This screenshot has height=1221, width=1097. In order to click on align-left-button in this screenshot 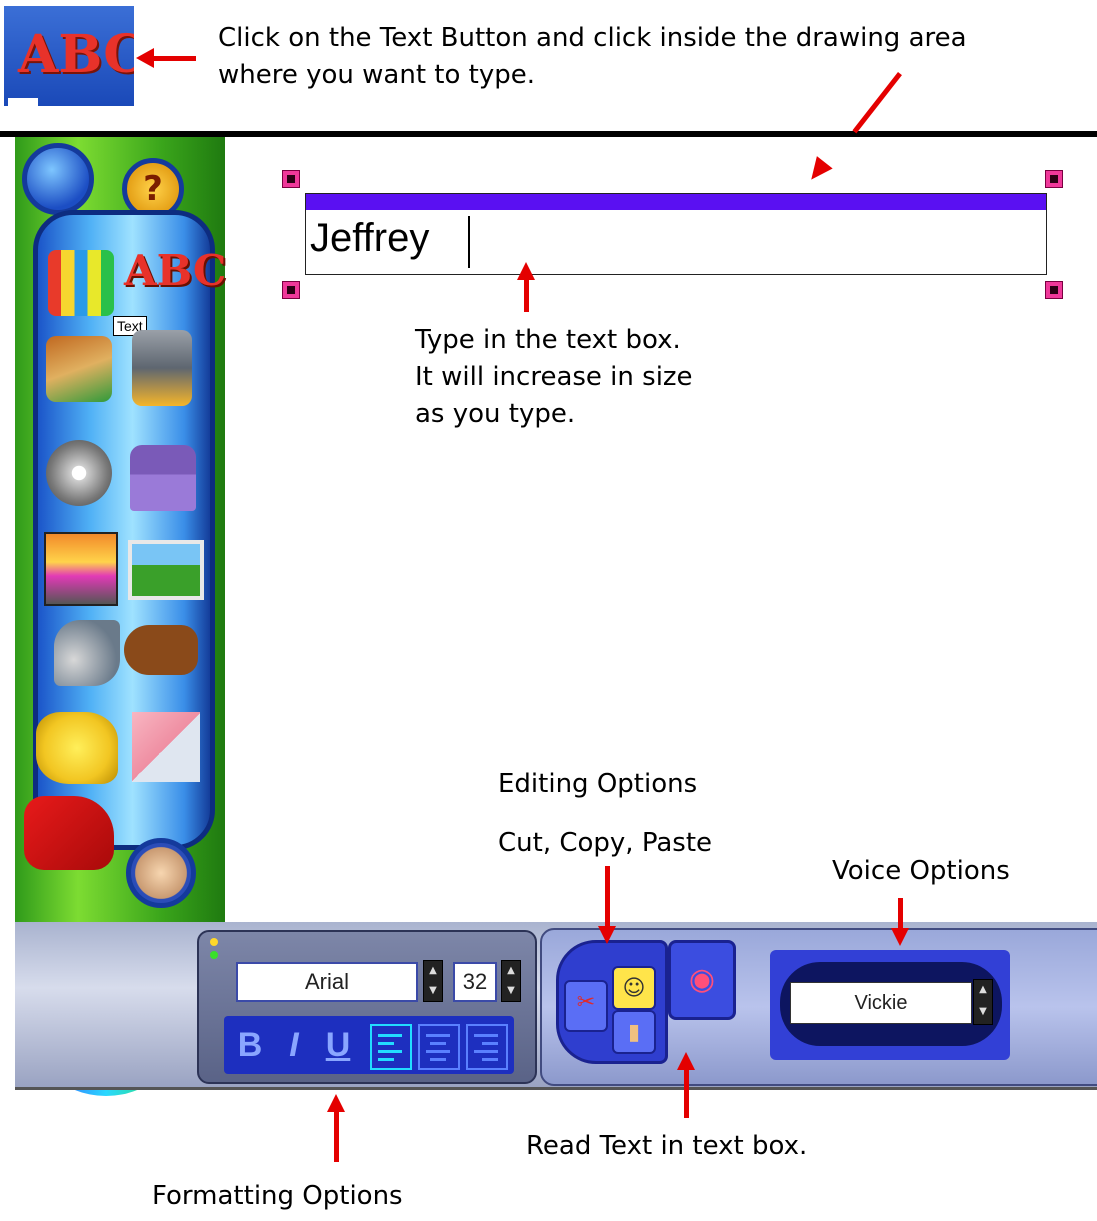, I will do `click(391, 1047)`.